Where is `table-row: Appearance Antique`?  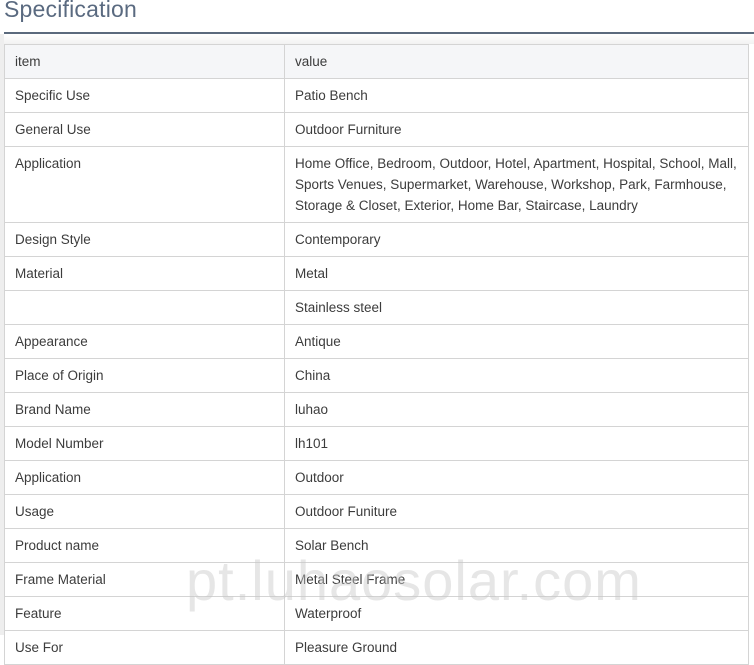
table-row: Appearance Antique is located at coordinates (376, 341).